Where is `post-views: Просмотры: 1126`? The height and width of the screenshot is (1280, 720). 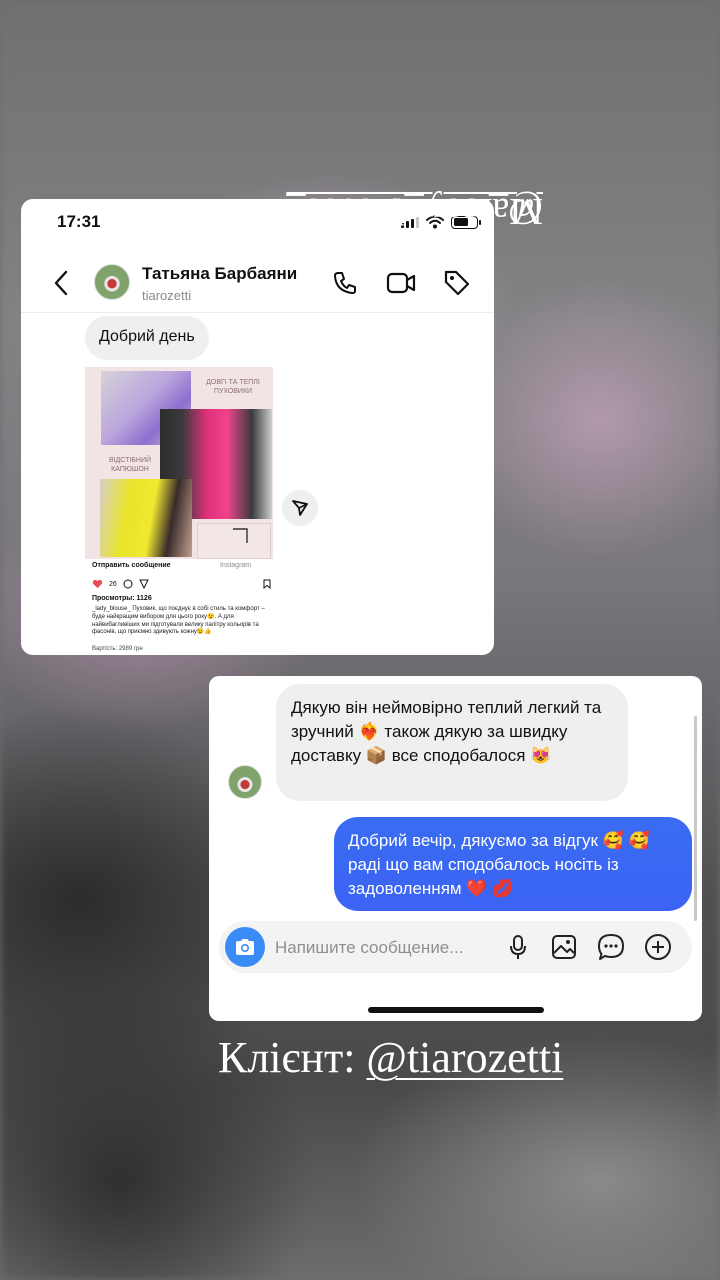
post-views: Просмотры: 1126 is located at coordinates (122, 598).